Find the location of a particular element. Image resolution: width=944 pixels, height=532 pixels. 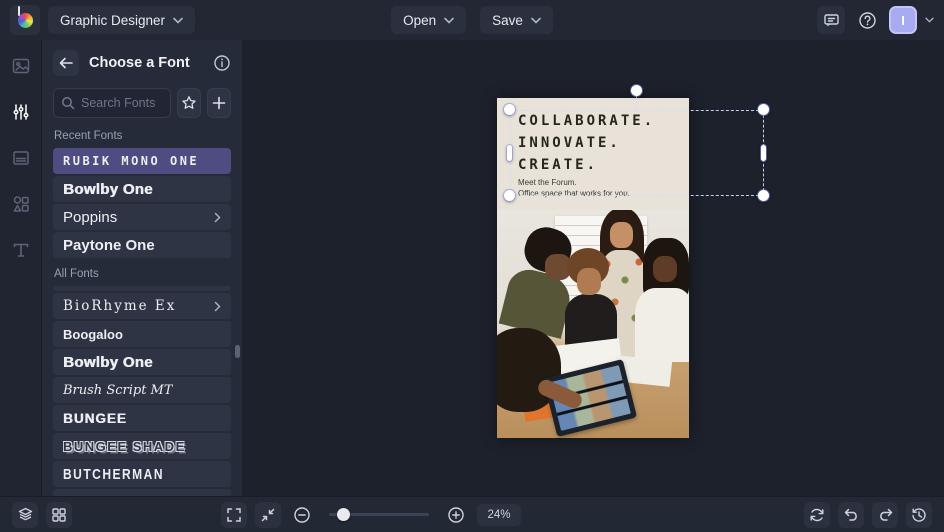

grid-icon is located at coordinates (59, 514).